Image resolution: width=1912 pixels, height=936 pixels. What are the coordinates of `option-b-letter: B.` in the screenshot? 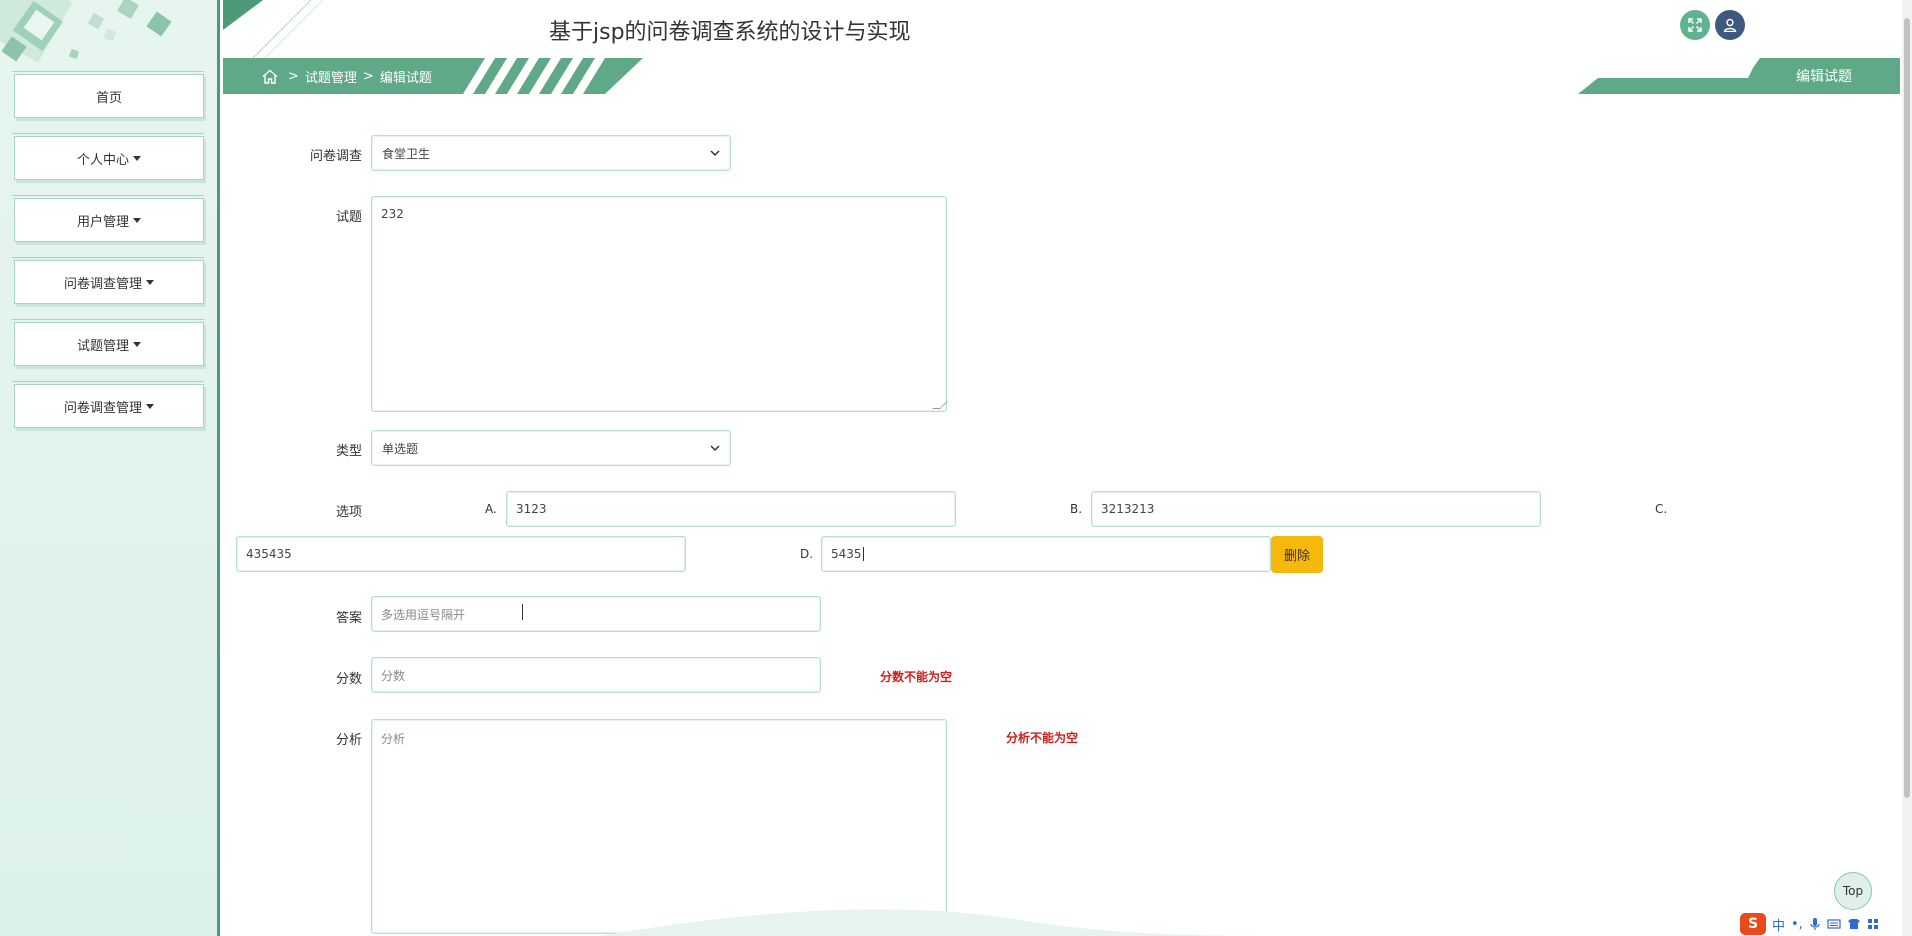 It's located at (1076, 509).